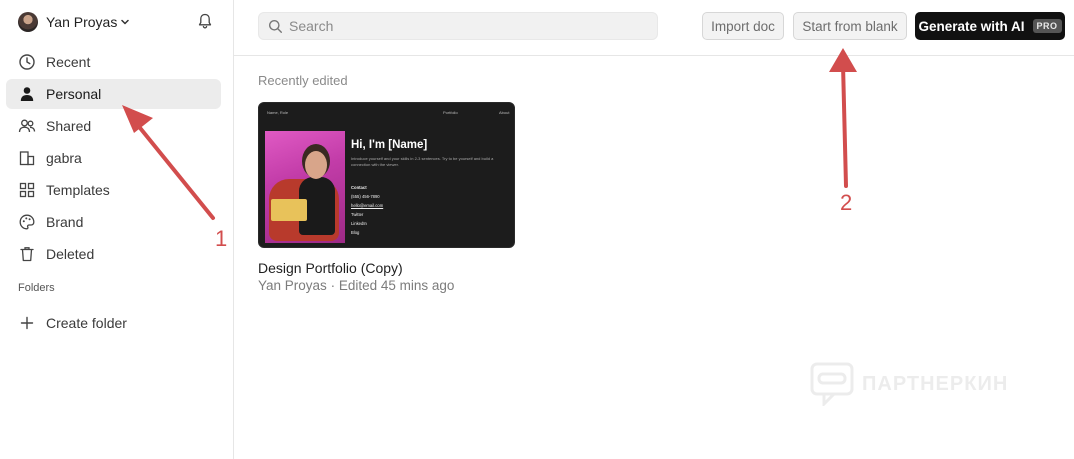  What do you see at coordinates (65, 222) in the screenshot?
I see `sidebar-item-label: Brand` at bounding box center [65, 222].